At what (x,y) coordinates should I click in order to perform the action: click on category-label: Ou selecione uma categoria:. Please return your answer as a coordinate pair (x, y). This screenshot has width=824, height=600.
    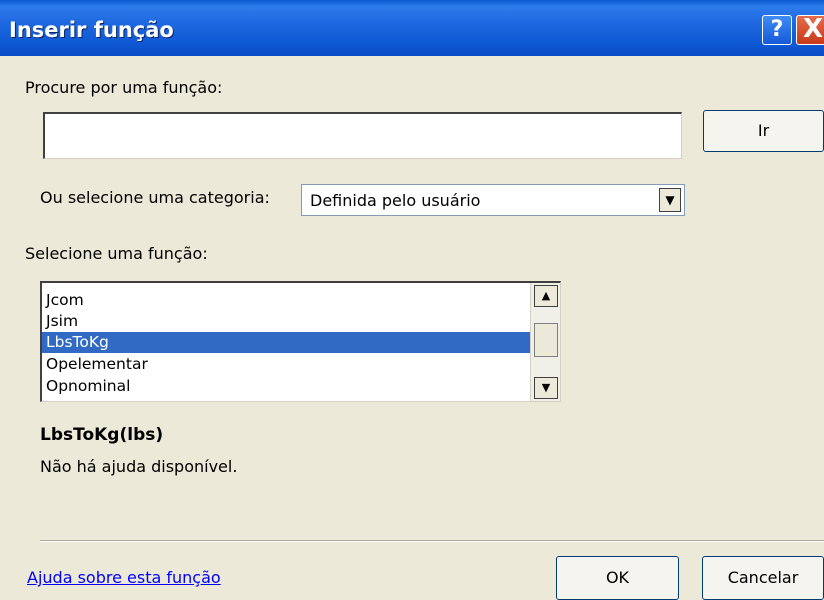
    Looking at the image, I should click on (155, 197).